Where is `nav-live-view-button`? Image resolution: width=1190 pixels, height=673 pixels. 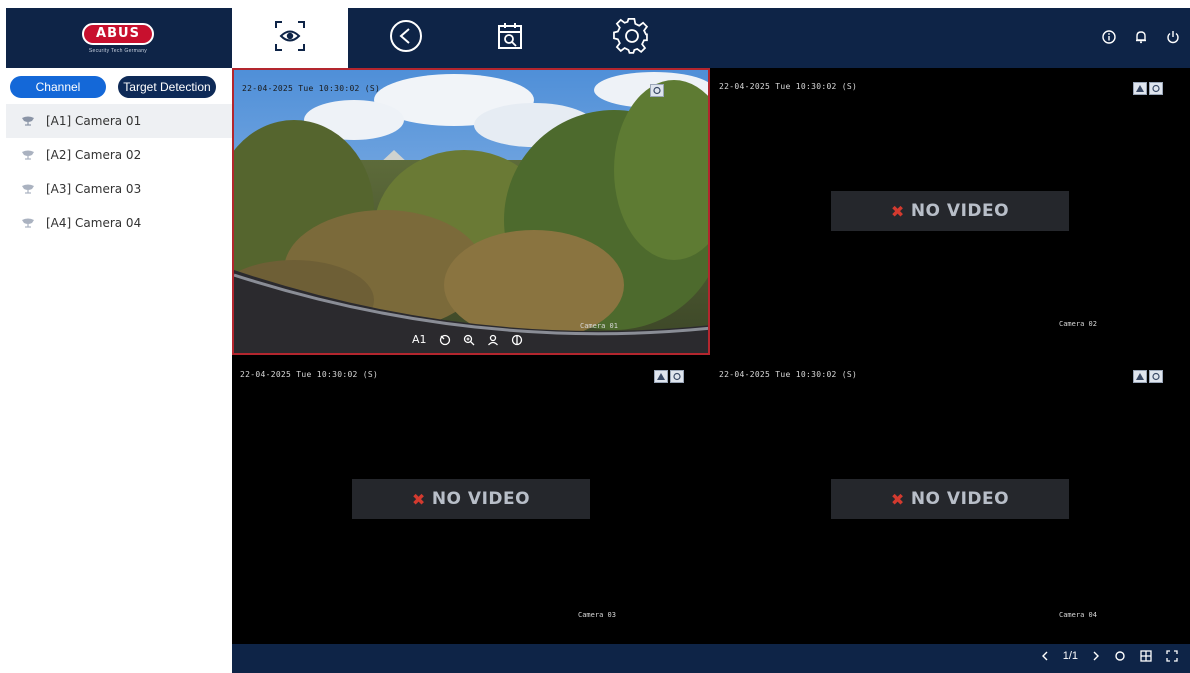 nav-live-view-button is located at coordinates (290, 38).